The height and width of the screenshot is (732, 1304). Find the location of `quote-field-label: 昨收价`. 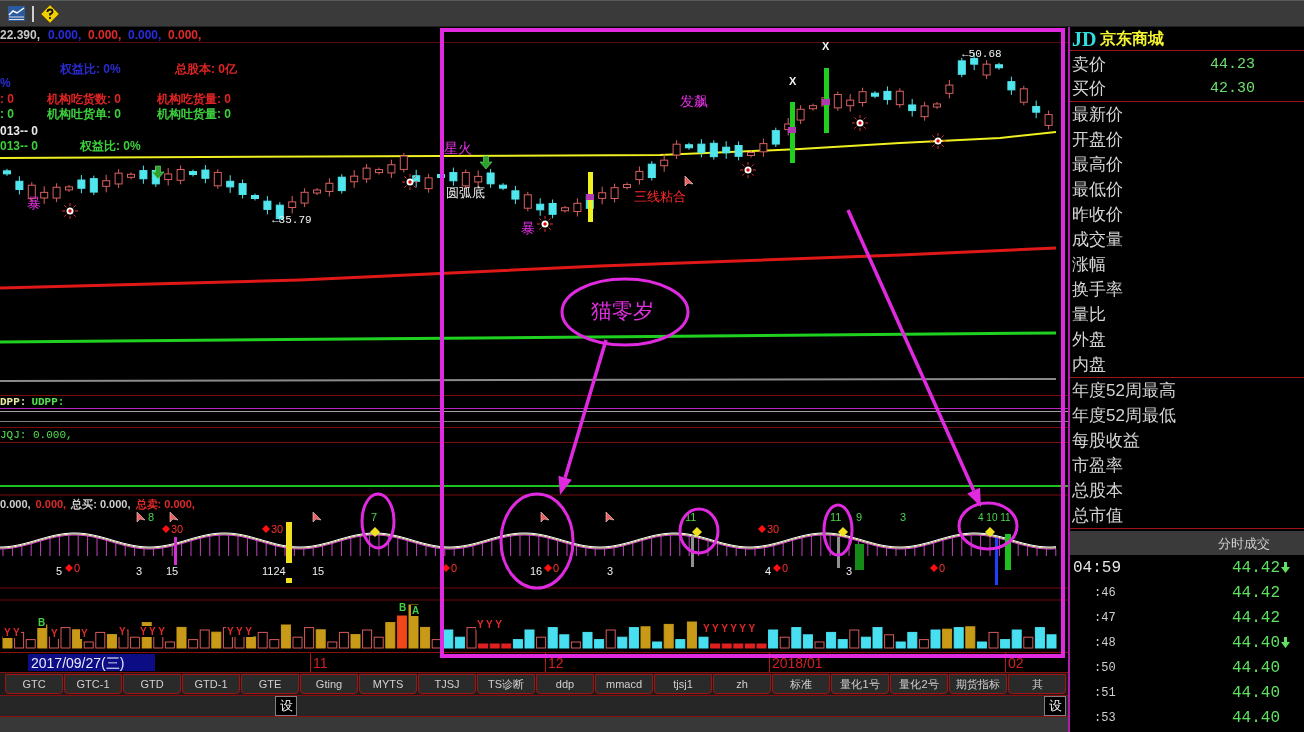

quote-field-label: 昨收价 is located at coordinates (1097, 214).